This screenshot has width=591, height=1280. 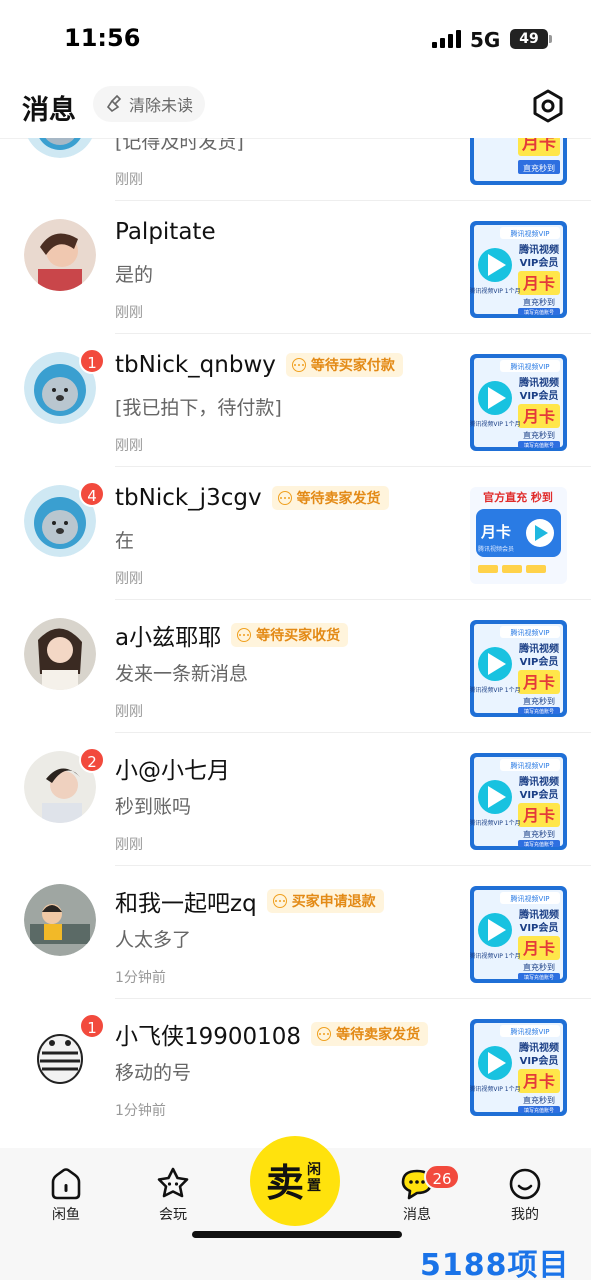 I want to click on name-line: Palpitate, so click(x=165, y=232).